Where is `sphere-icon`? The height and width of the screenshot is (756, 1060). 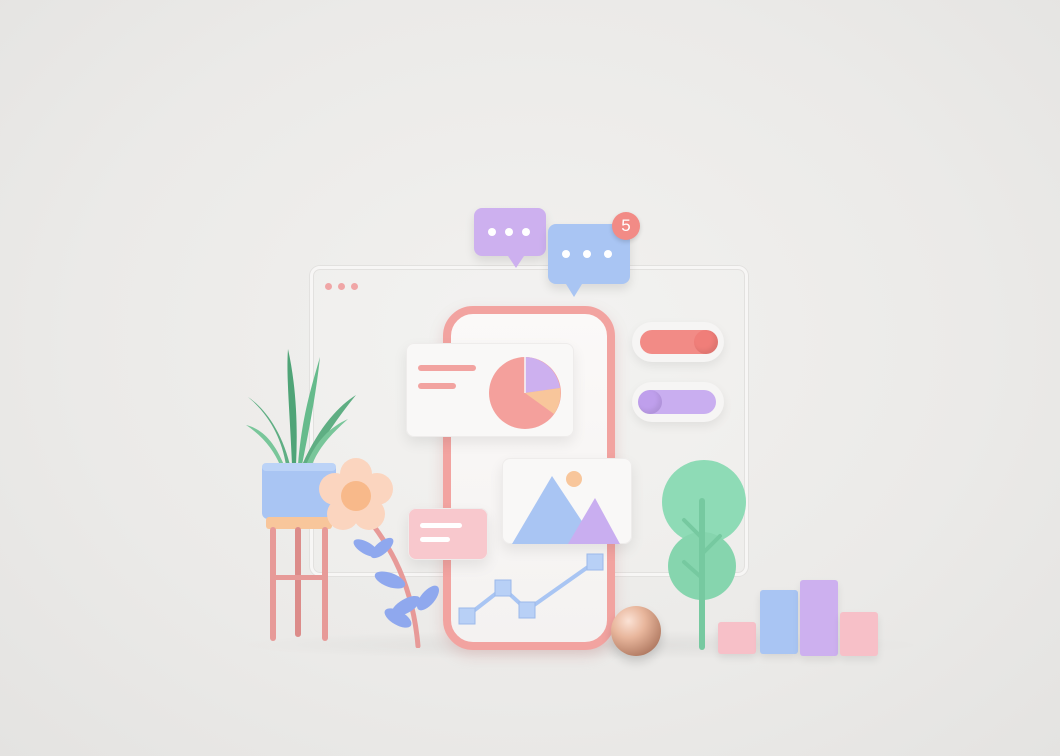 sphere-icon is located at coordinates (636, 631).